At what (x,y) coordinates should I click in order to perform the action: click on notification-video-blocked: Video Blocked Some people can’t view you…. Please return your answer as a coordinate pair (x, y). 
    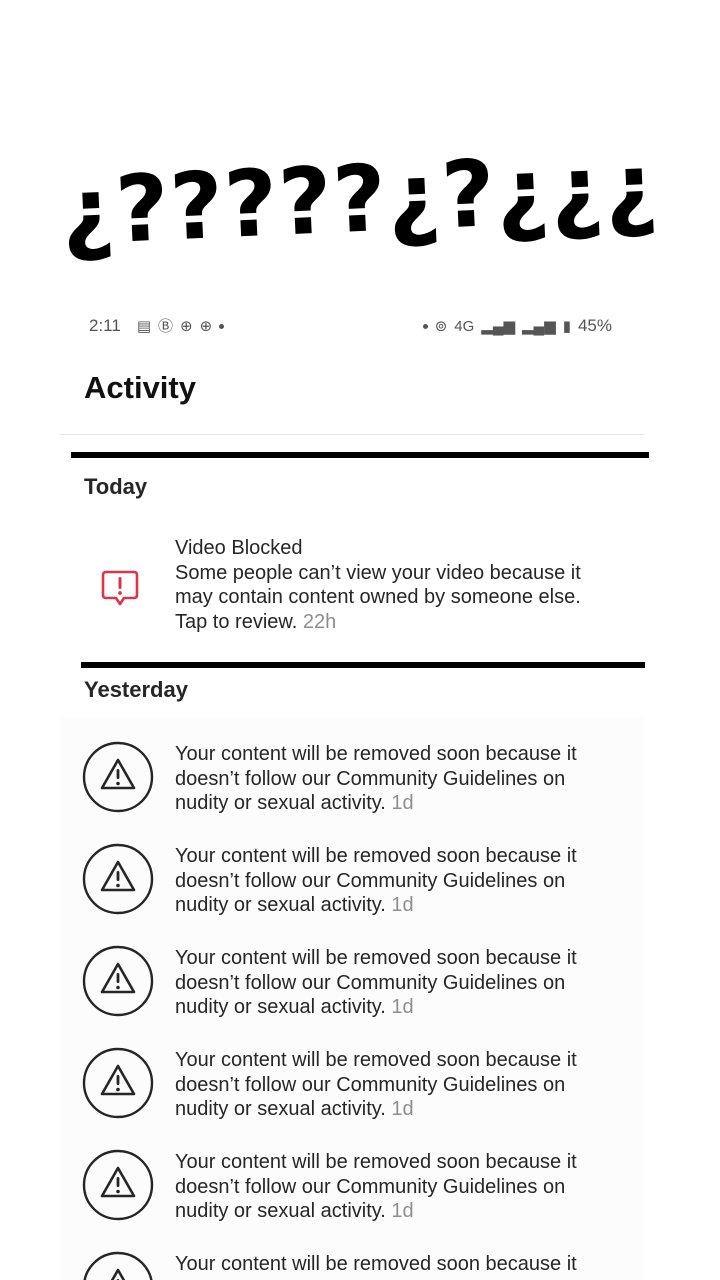
    Looking at the image, I should click on (352, 591).